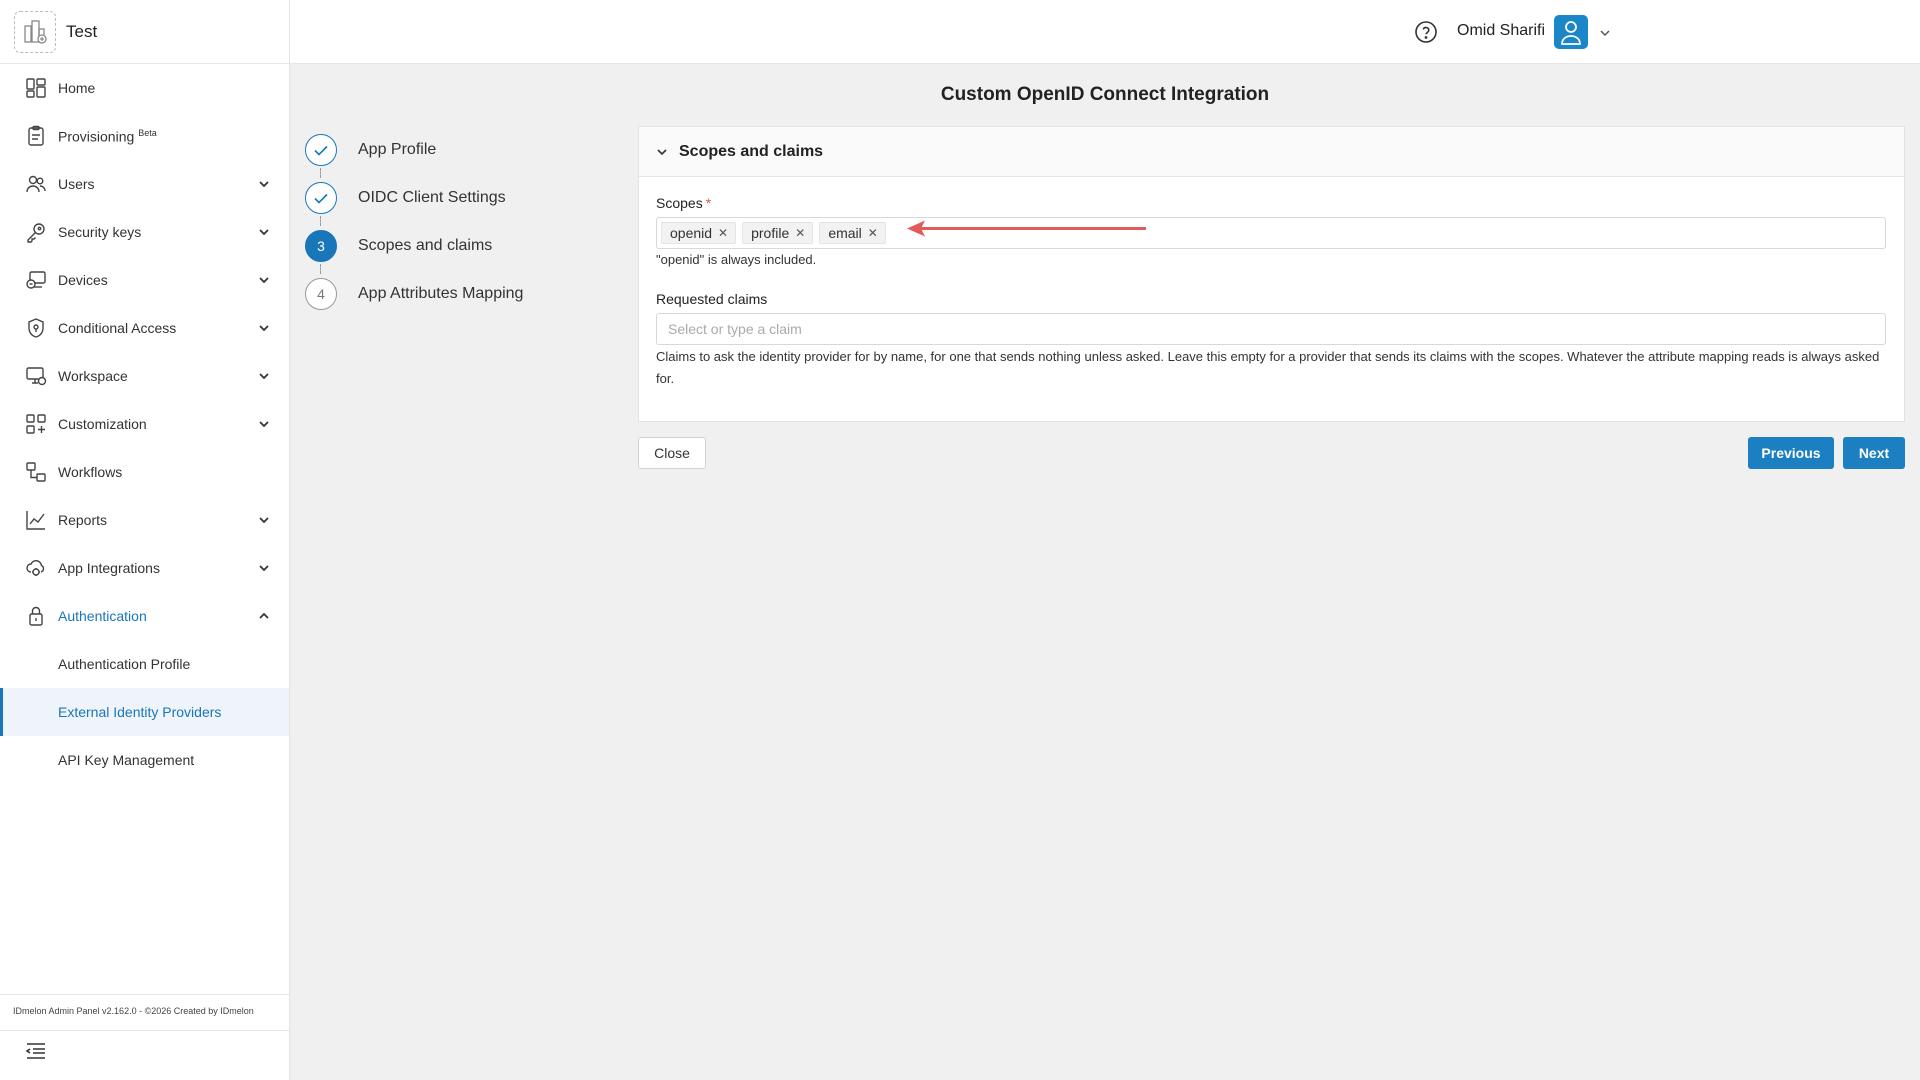  I want to click on sidebar-item-users: Users, so click(144, 184).